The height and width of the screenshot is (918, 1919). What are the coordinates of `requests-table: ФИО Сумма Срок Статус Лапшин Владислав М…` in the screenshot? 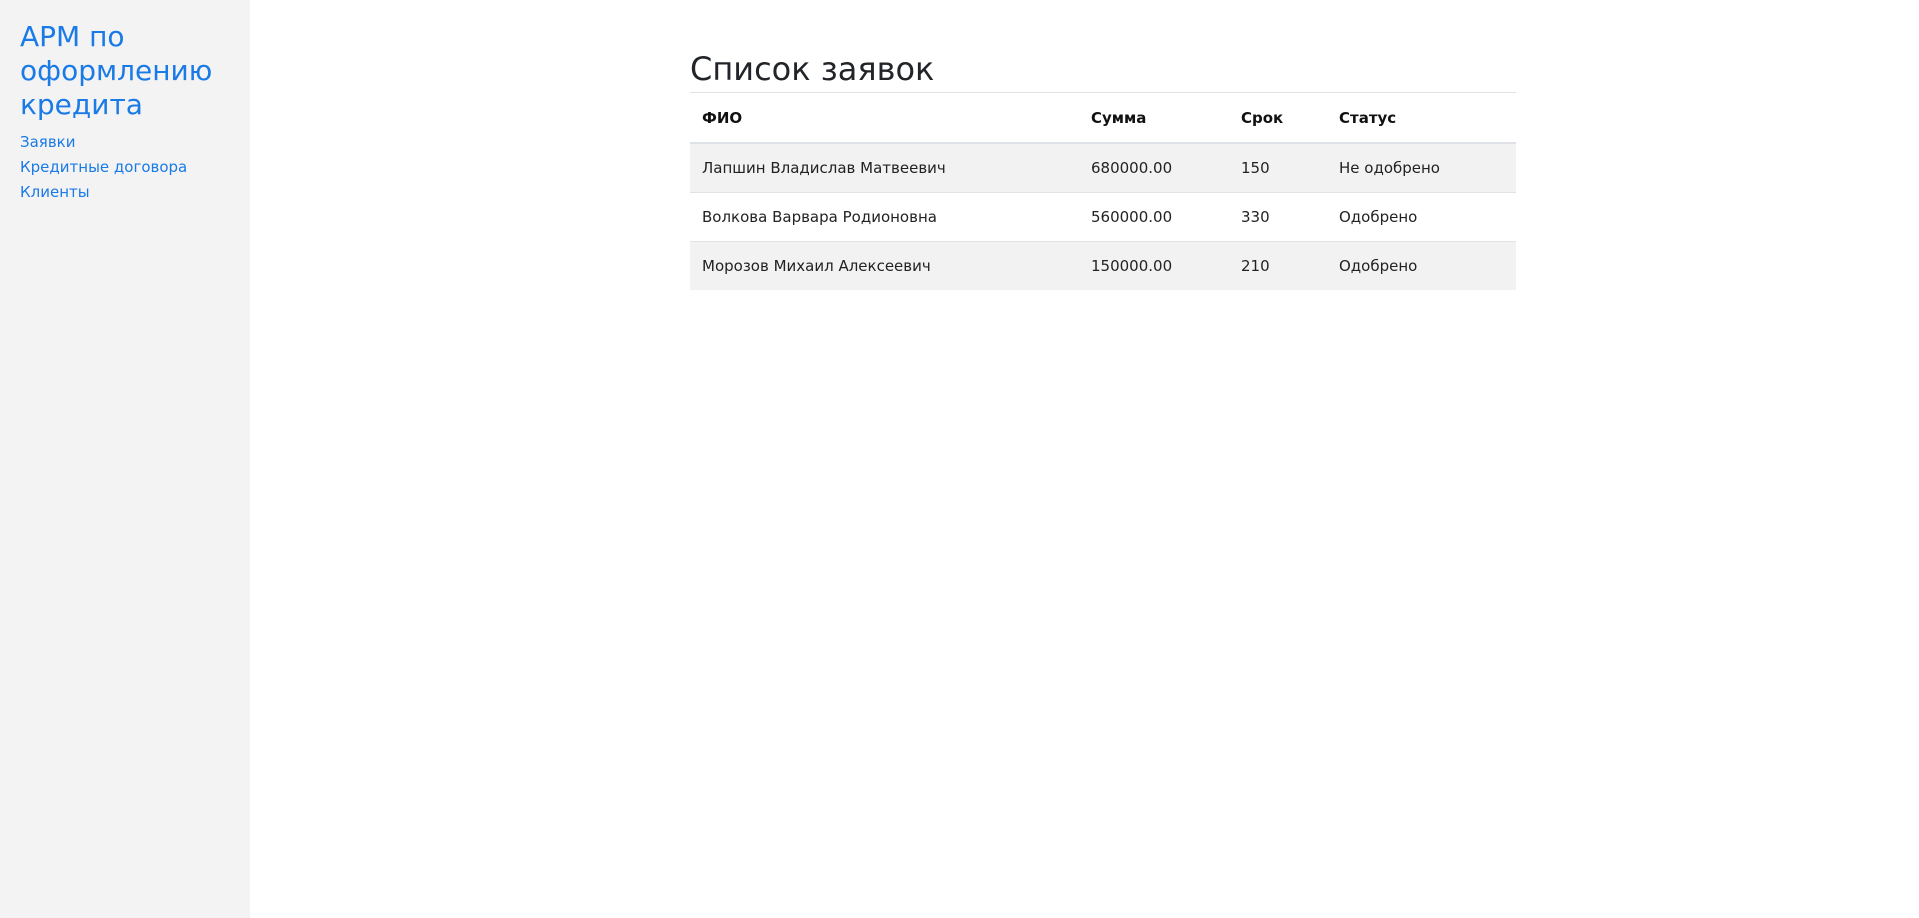 It's located at (1103, 191).